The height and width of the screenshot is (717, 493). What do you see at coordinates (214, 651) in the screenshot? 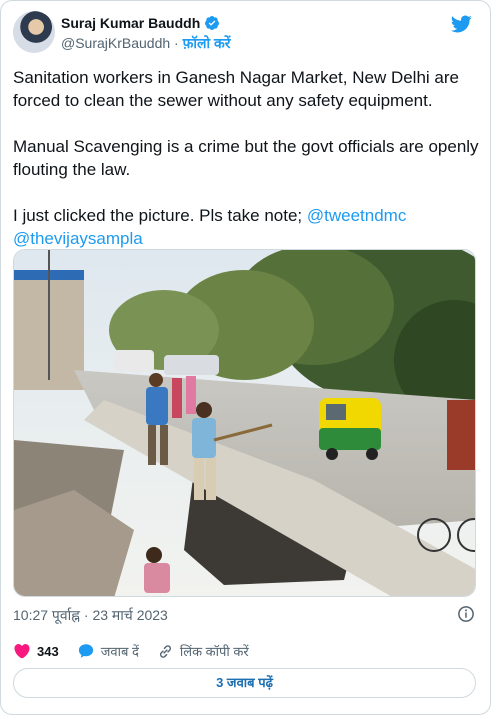
I see `copy-link-label: लिंक कॉपी करें` at bounding box center [214, 651].